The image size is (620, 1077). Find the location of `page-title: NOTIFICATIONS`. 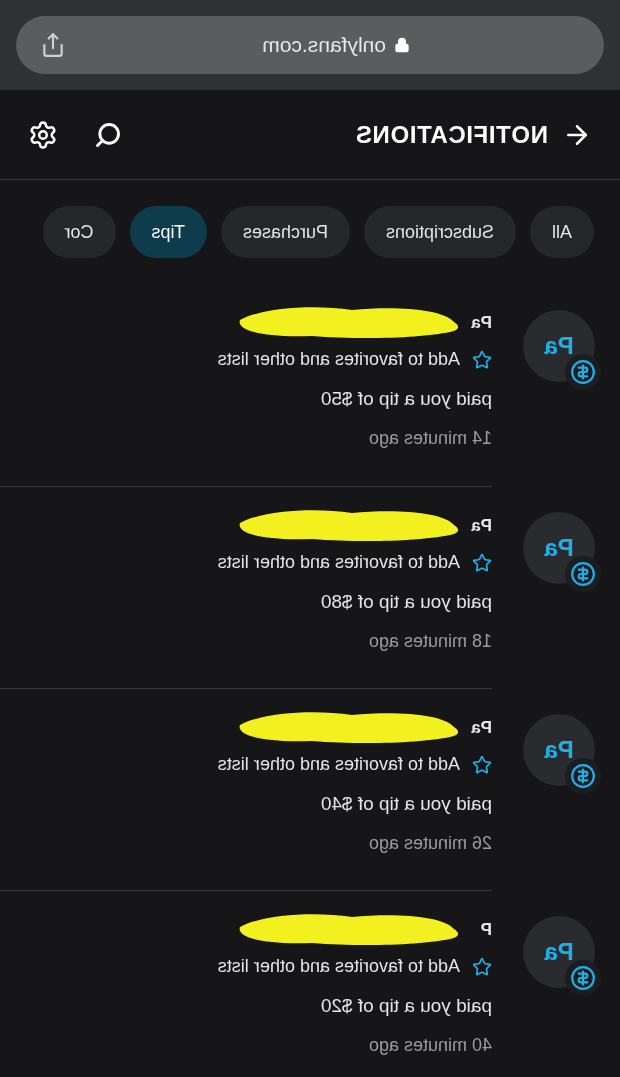

page-title: NOTIFICATIONS is located at coordinates (451, 134).